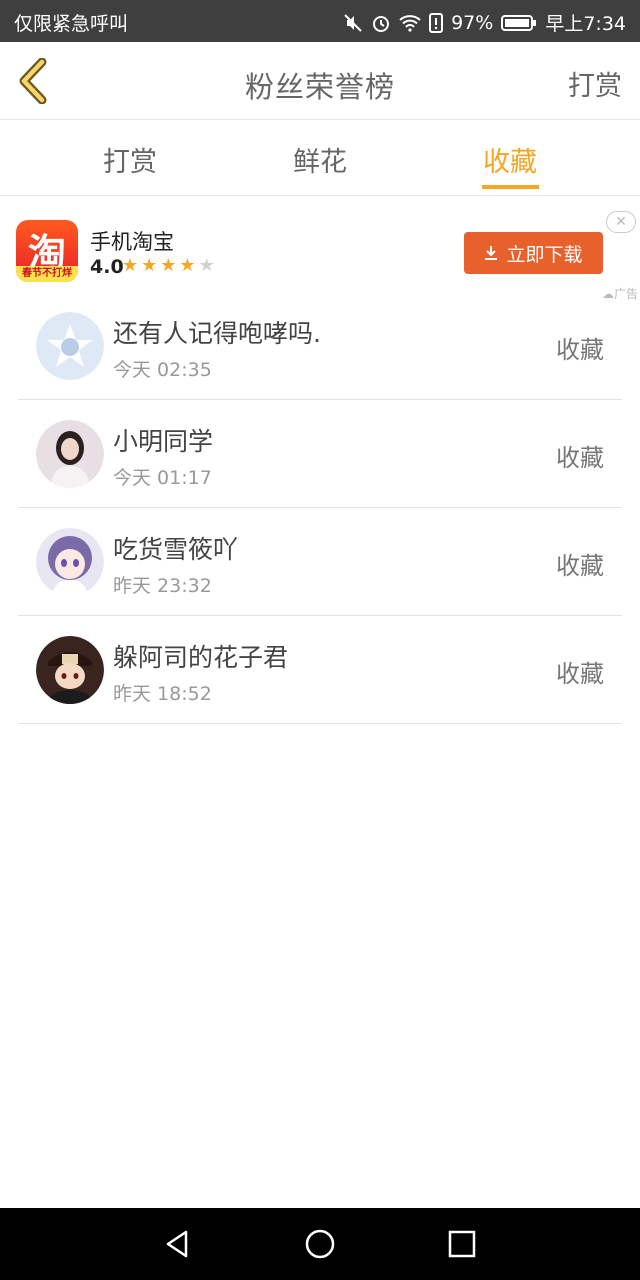 Image resolution: width=640 pixels, height=1280 pixels. I want to click on ad-rating-stars: ★ ★ ★ ★ ★, so click(168, 266).